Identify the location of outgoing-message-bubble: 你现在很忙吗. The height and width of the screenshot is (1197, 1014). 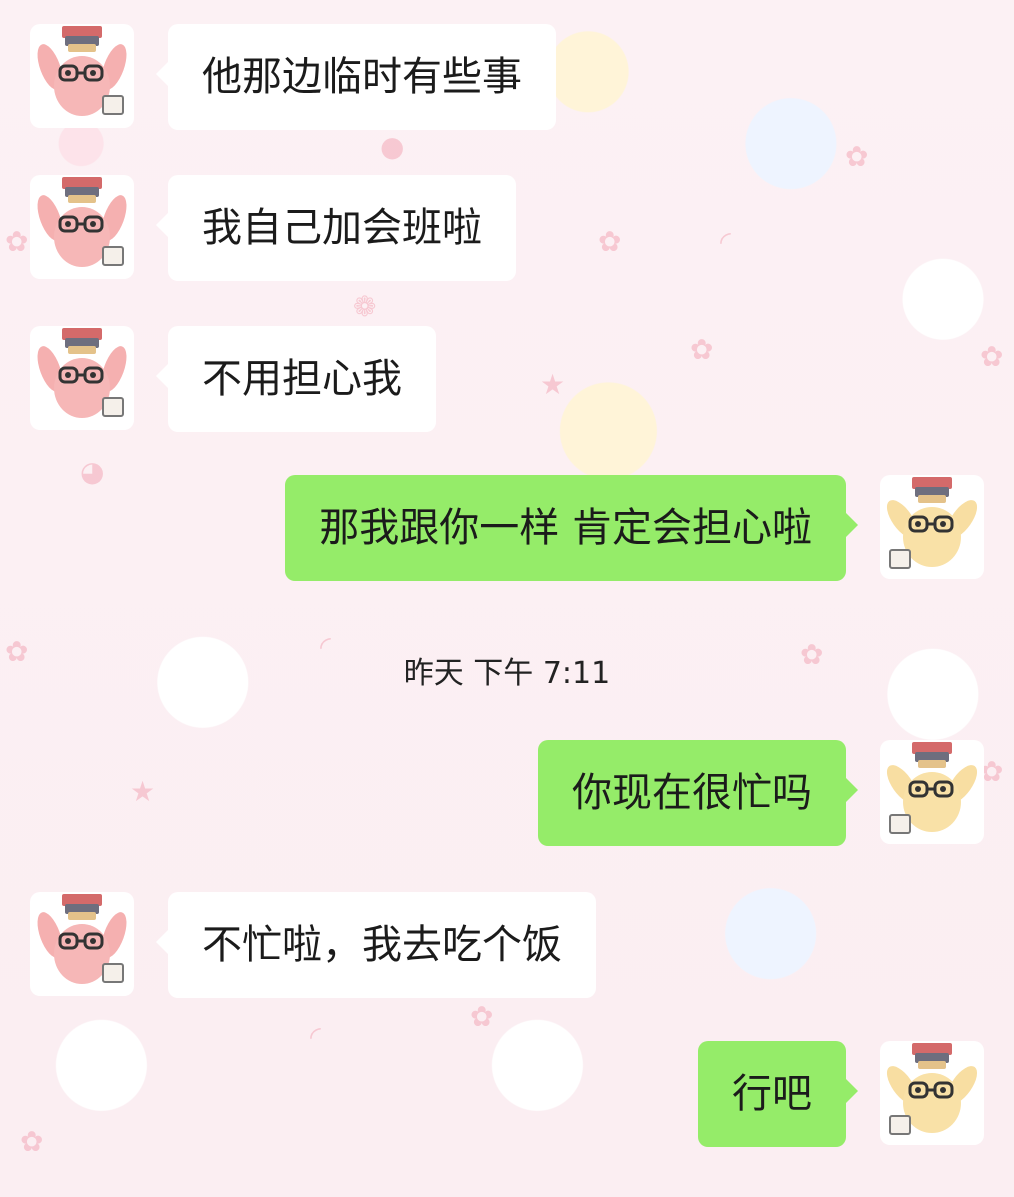
(698, 793).